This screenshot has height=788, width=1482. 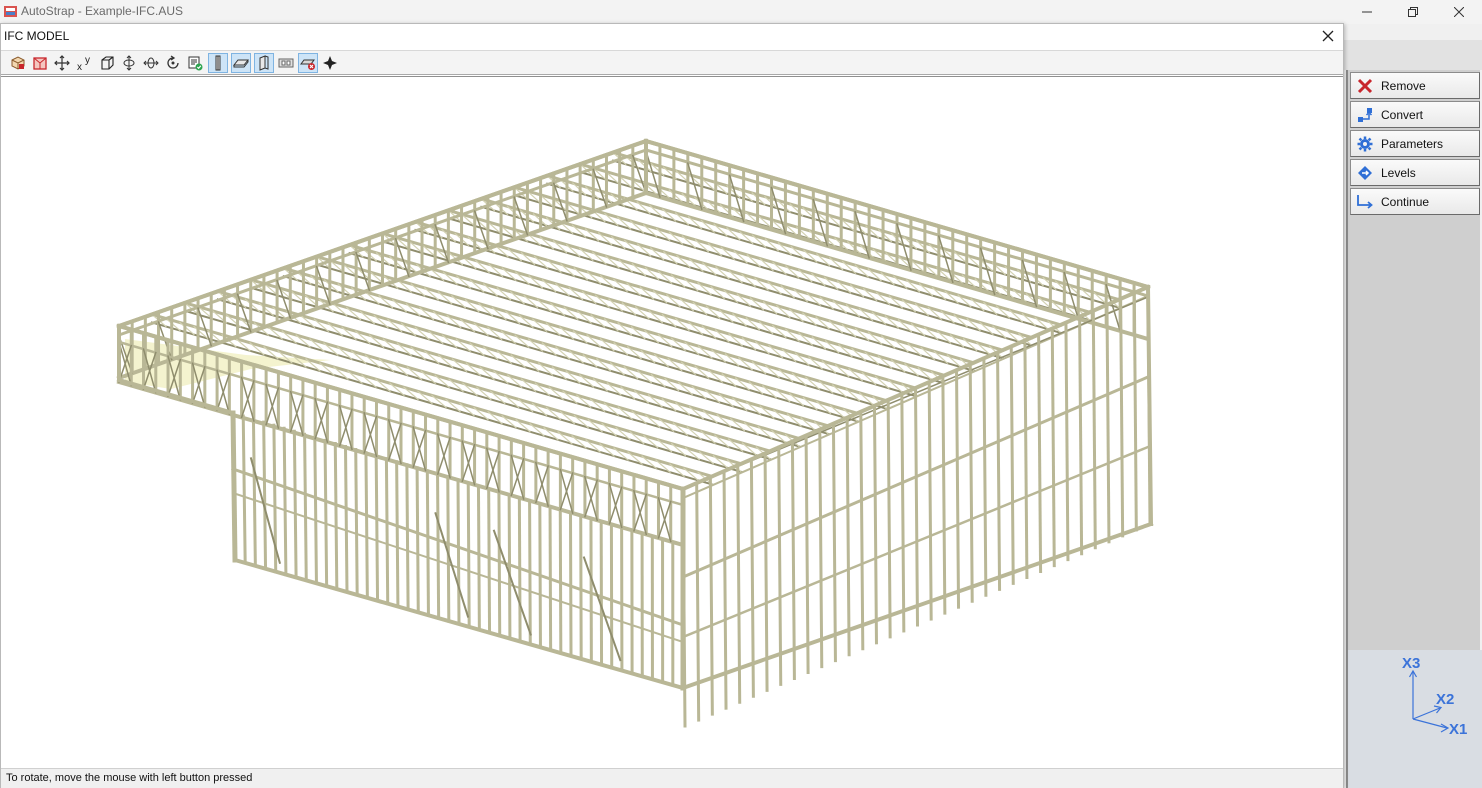 I want to click on cube-wire-icon, so click(x=107, y=63).